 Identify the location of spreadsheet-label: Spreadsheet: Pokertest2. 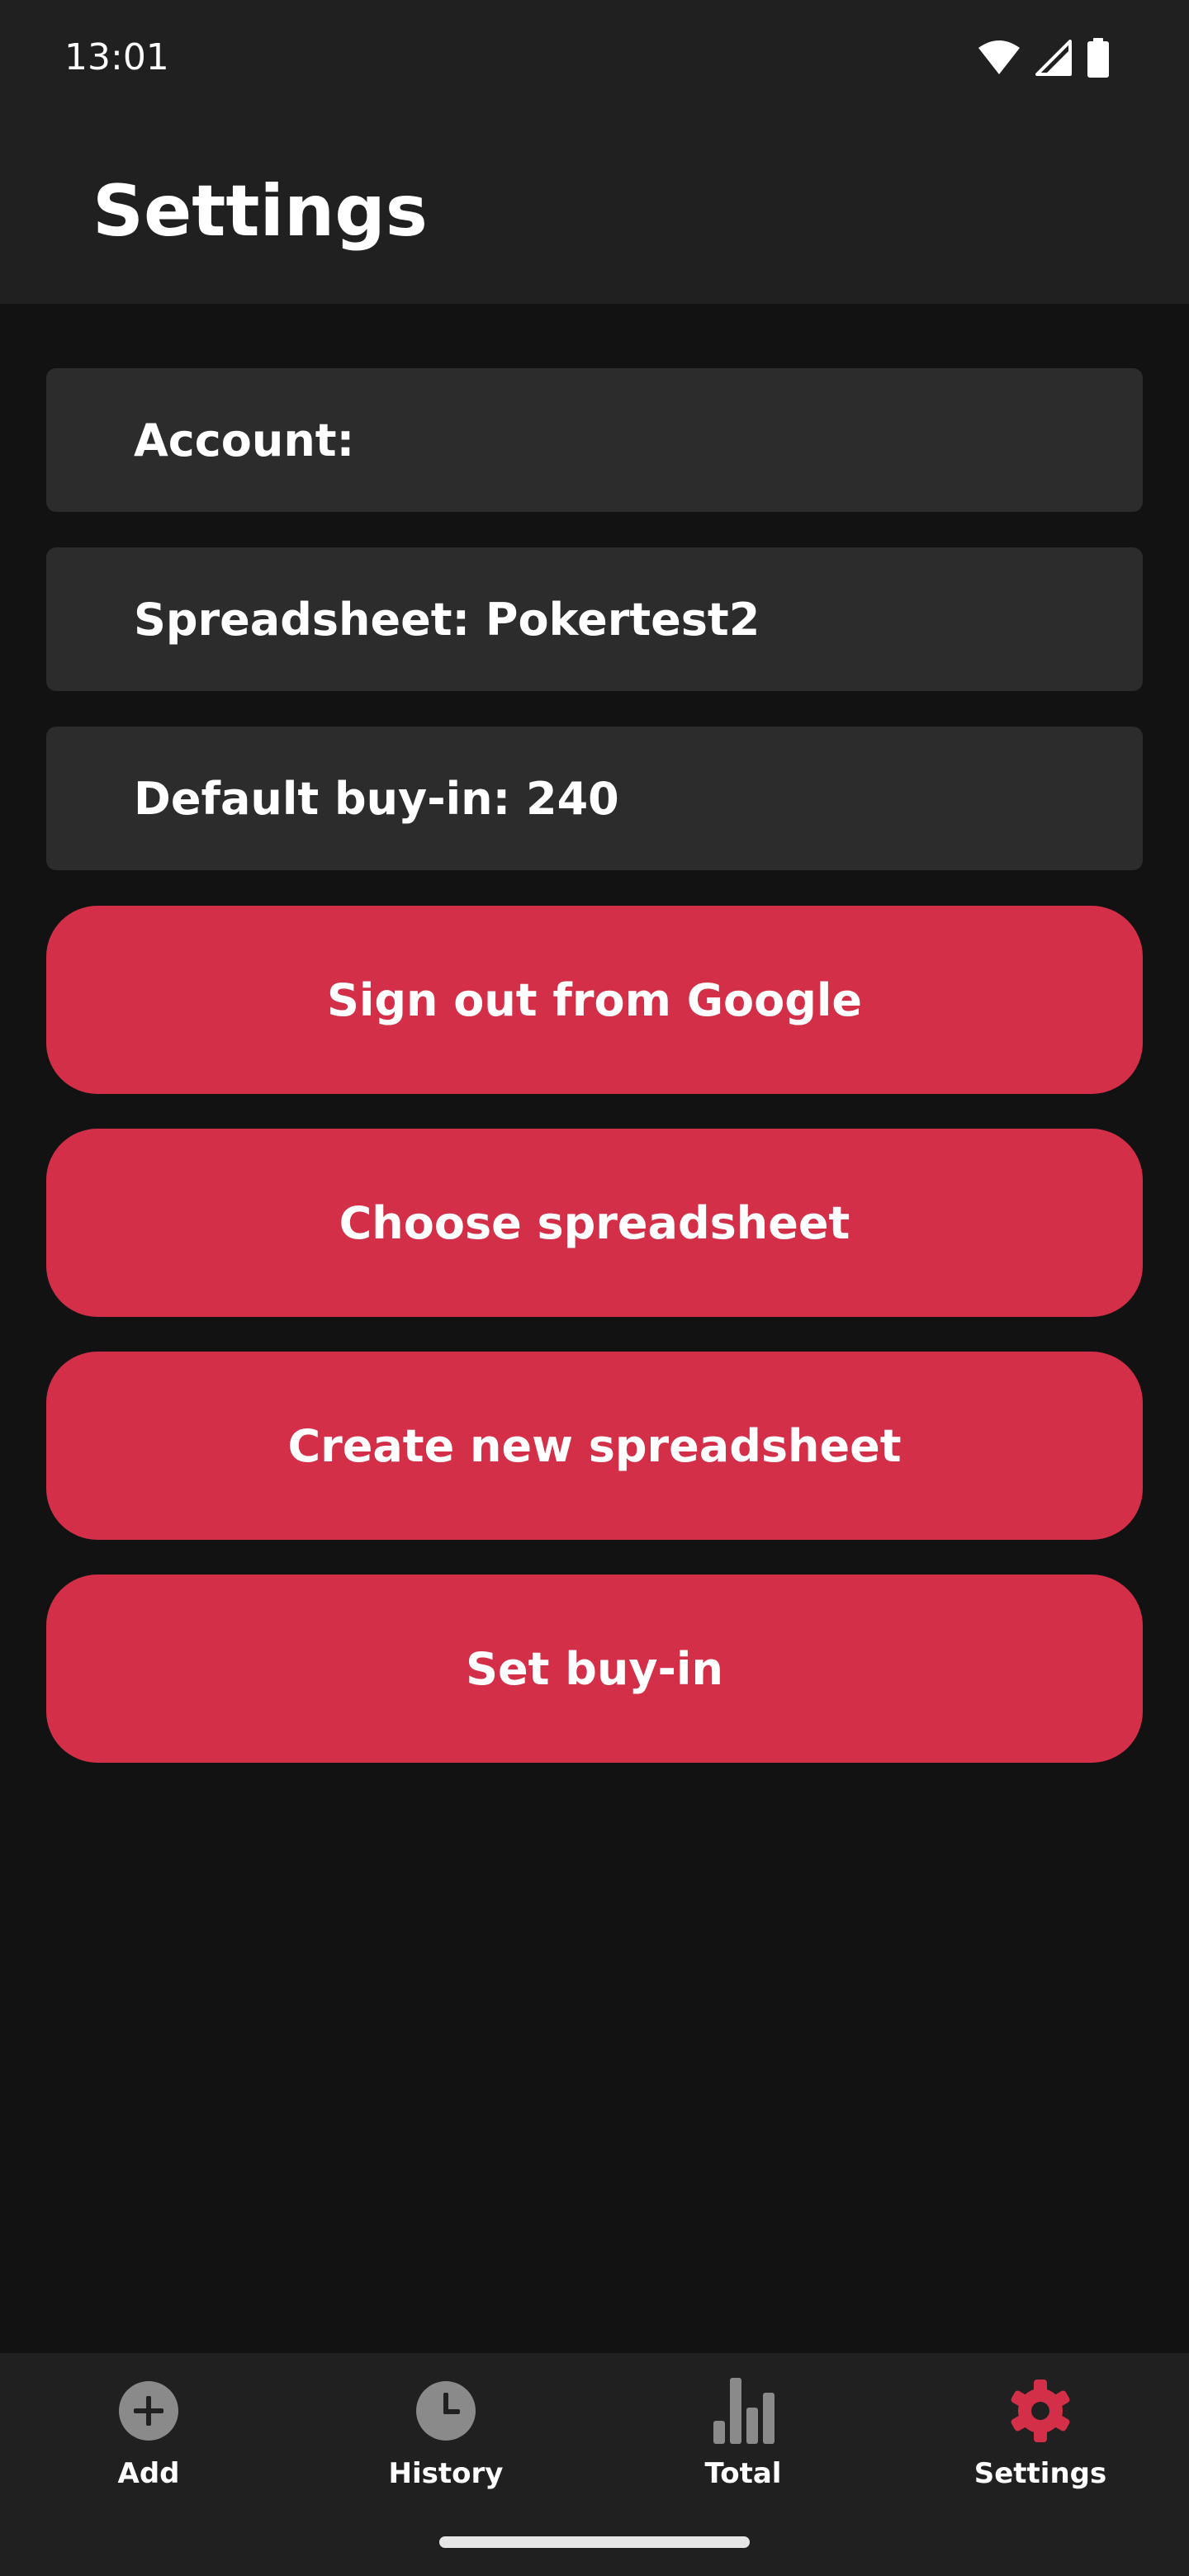
(447, 619).